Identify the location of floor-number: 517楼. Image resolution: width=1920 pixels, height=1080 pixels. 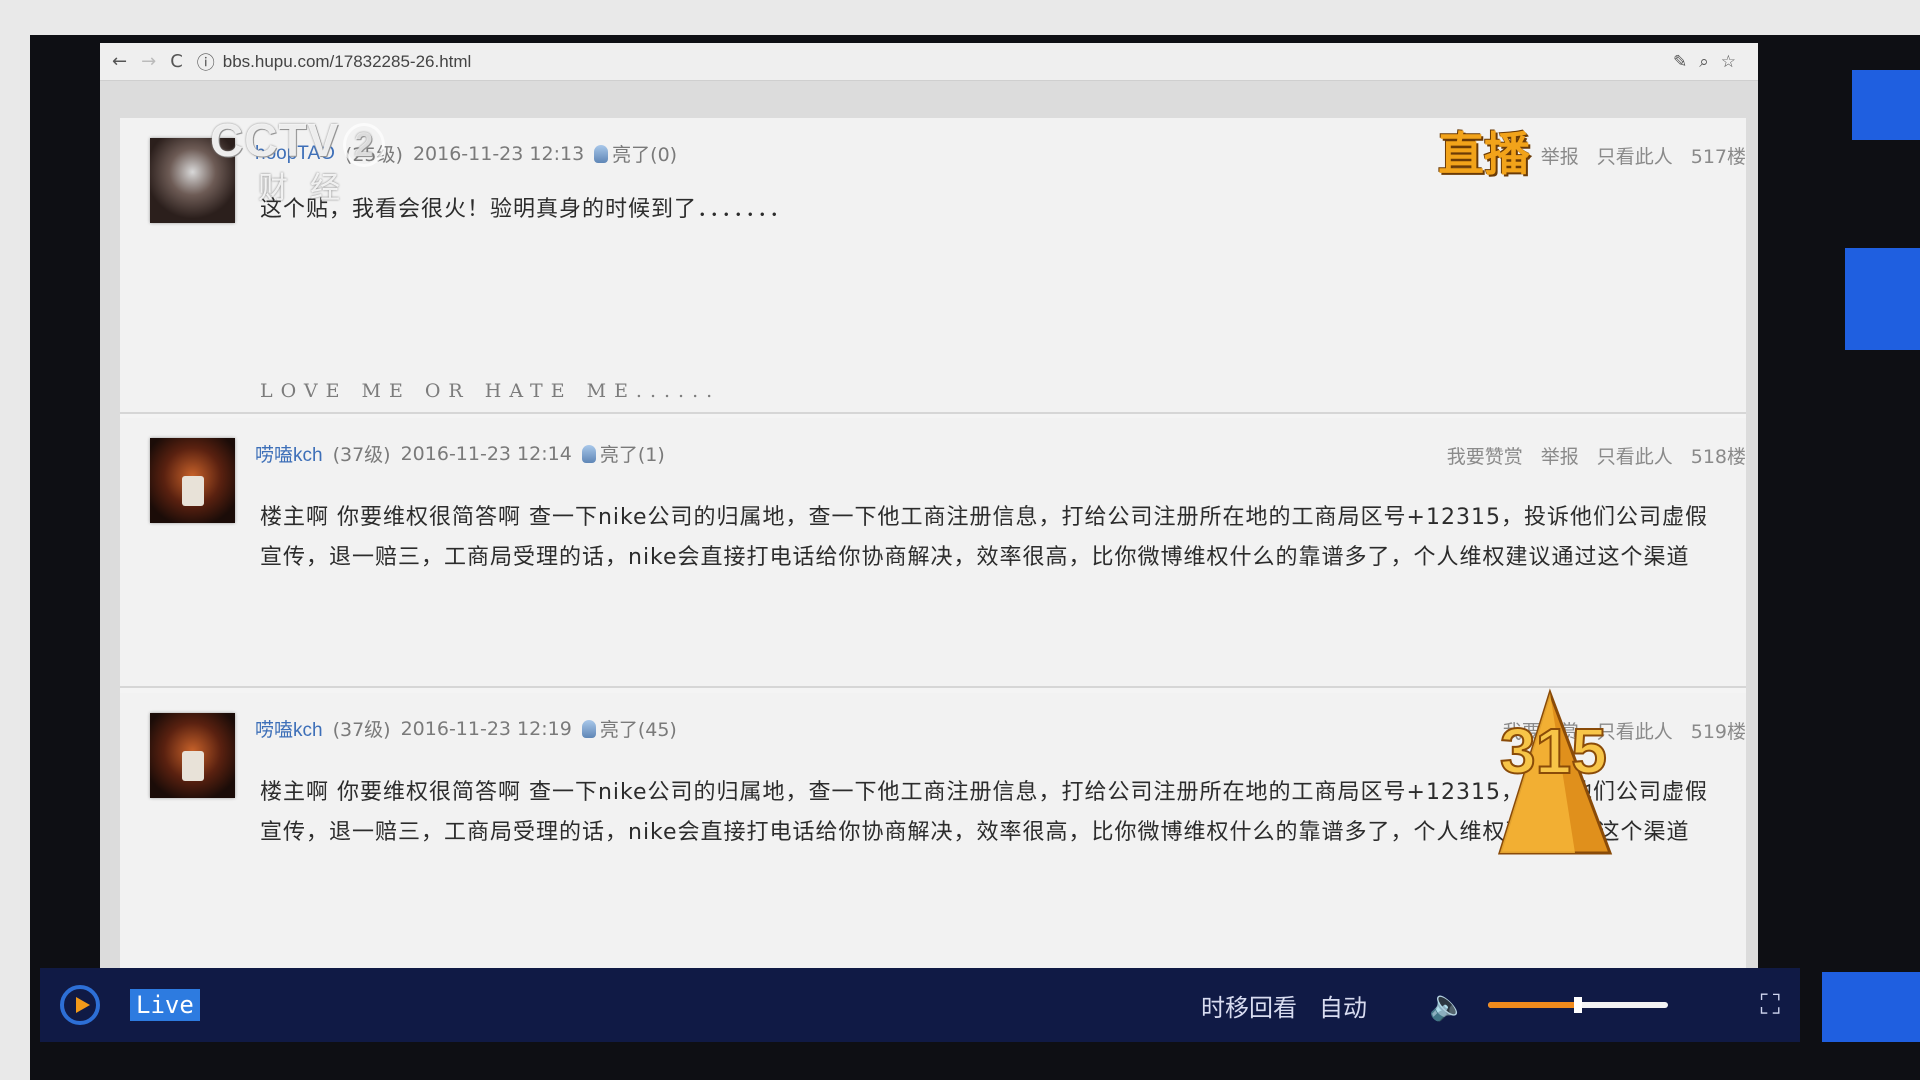
(1718, 157).